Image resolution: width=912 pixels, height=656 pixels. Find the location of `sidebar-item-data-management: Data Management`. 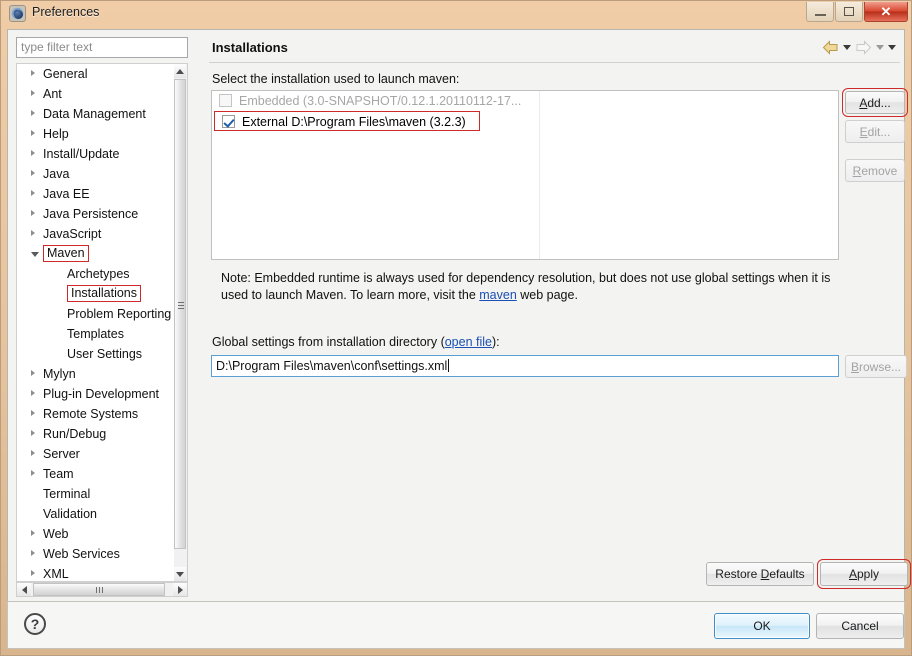

sidebar-item-data-management: Data Management is located at coordinates (95, 114).